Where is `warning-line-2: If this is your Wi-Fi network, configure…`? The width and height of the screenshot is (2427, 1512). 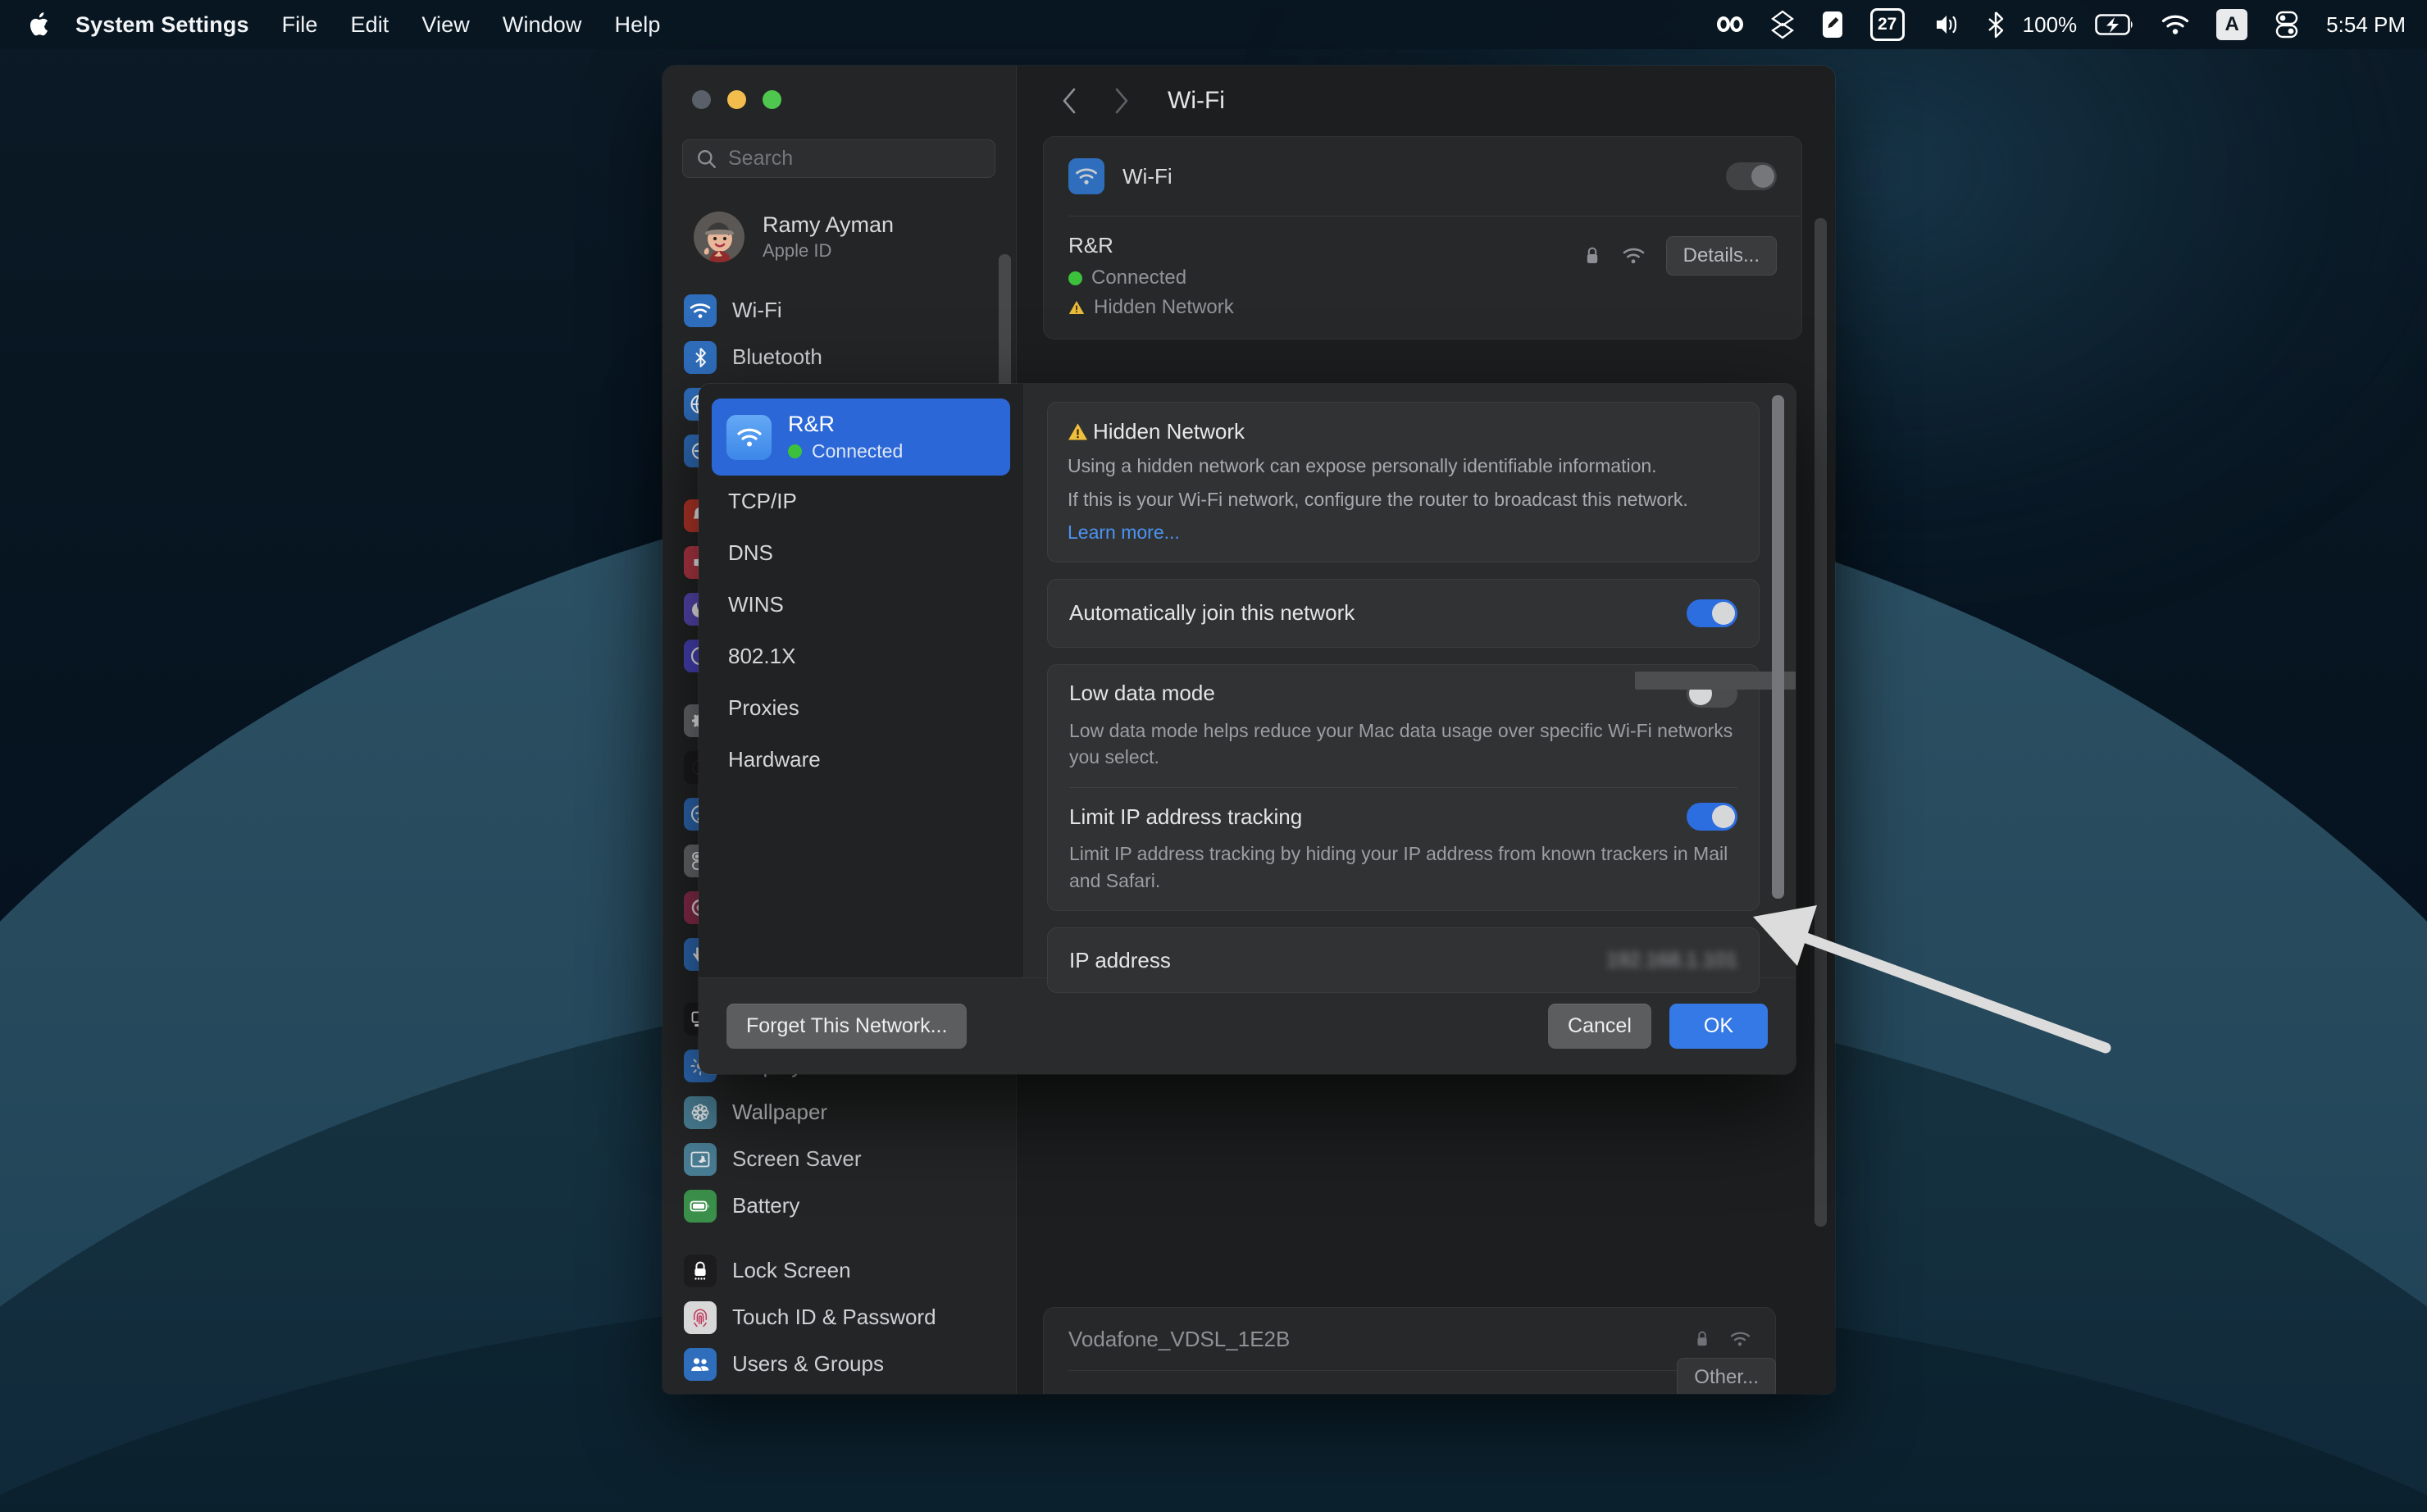
warning-line-2: If this is your Wi-Fi network, configure… is located at coordinates (1378, 500).